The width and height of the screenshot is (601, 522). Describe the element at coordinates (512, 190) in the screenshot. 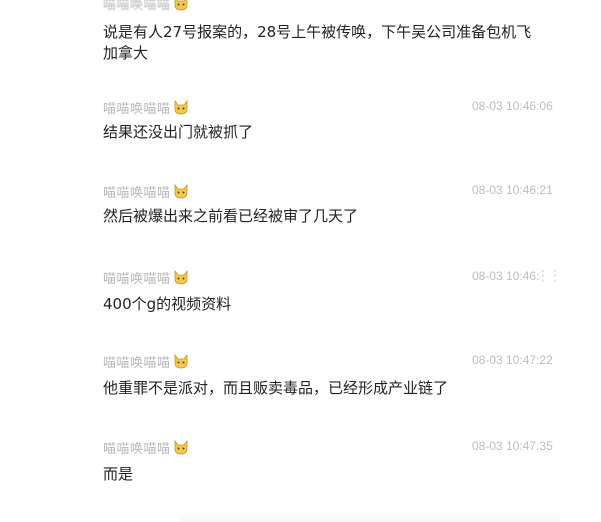

I see `timestamp: 08-03 10:46:21` at that location.